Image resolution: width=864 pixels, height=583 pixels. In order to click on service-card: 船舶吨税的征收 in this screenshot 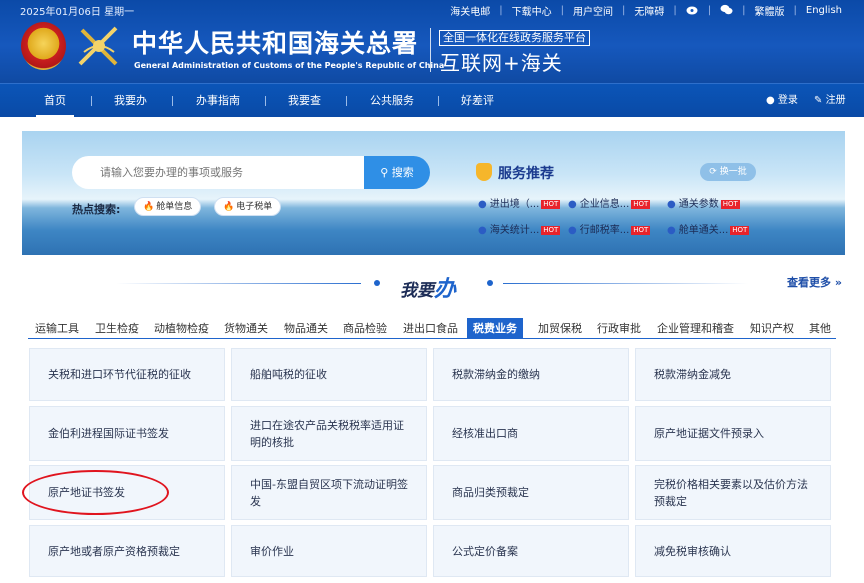, I will do `click(329, 374)`.